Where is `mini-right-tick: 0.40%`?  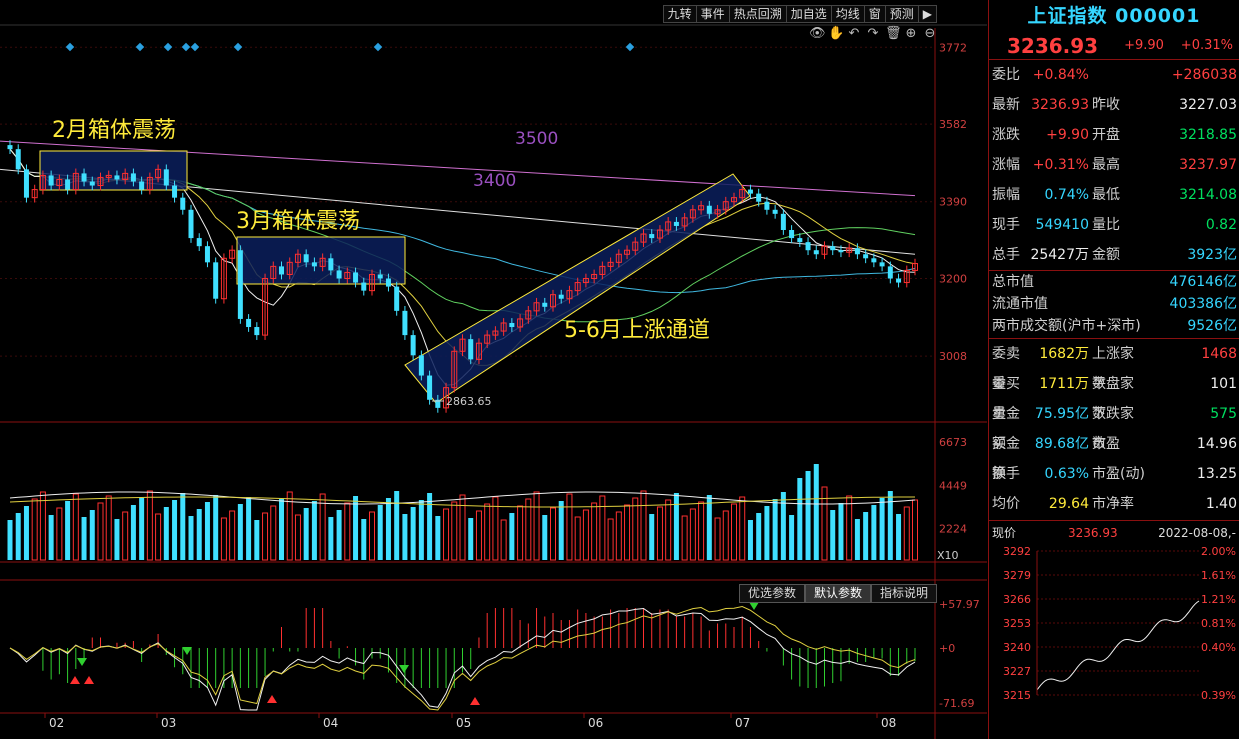 mini-right-tick: 0.40% is located at coordinates (1218, 647).